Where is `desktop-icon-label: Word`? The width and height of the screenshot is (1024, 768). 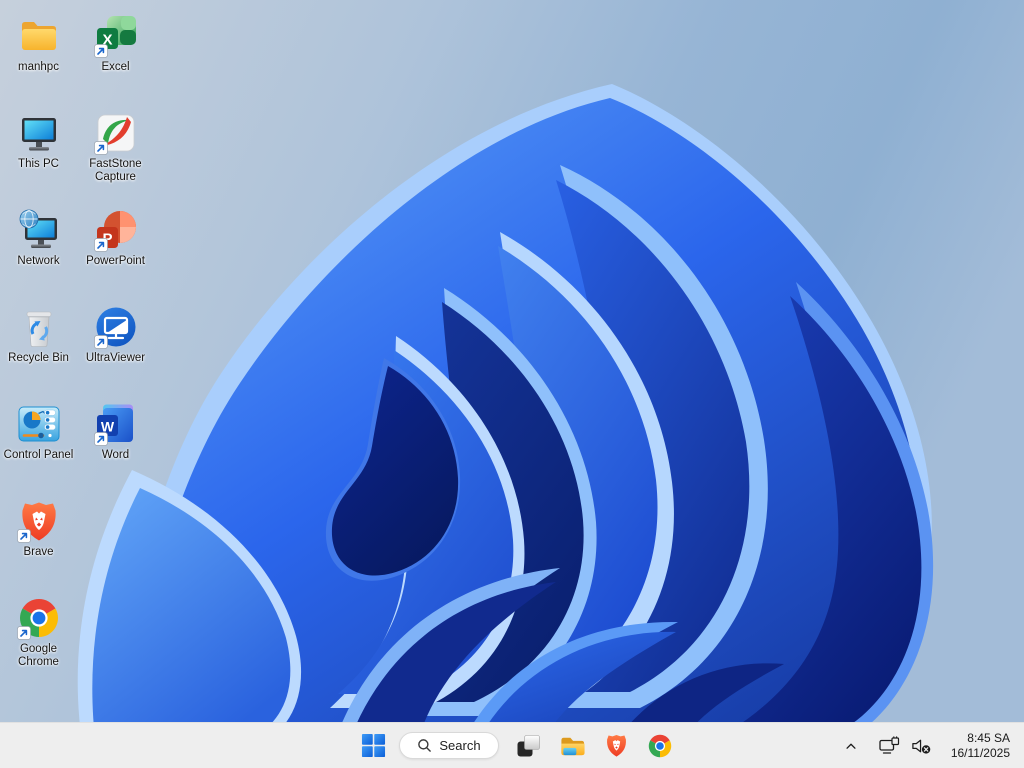 desktop-icon-label: Word is located at coordinates (115, 455).